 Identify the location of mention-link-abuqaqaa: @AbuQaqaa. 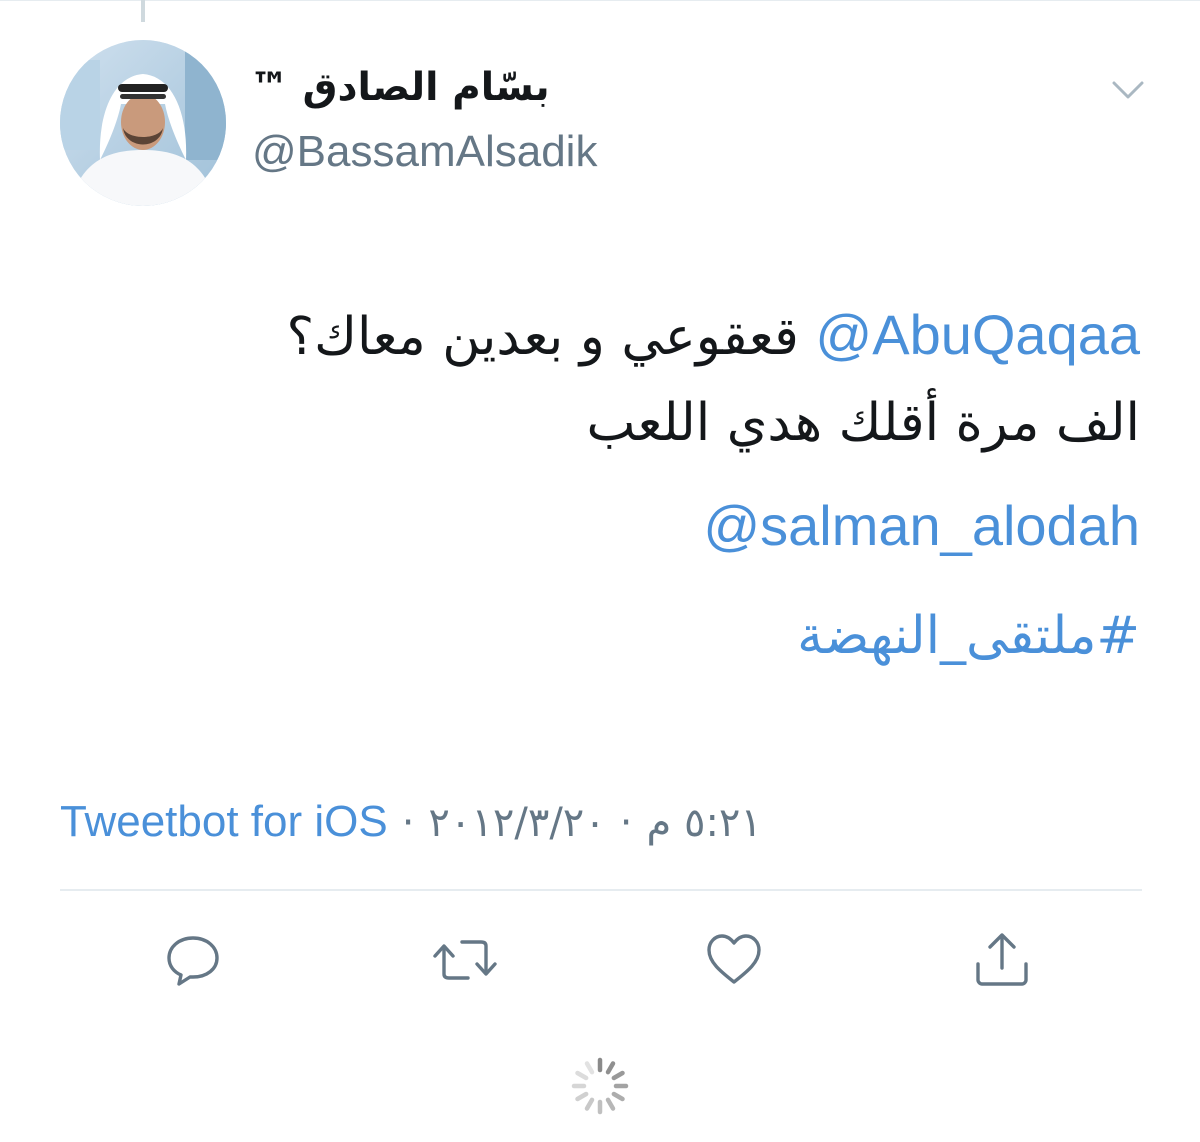
(977, 334).